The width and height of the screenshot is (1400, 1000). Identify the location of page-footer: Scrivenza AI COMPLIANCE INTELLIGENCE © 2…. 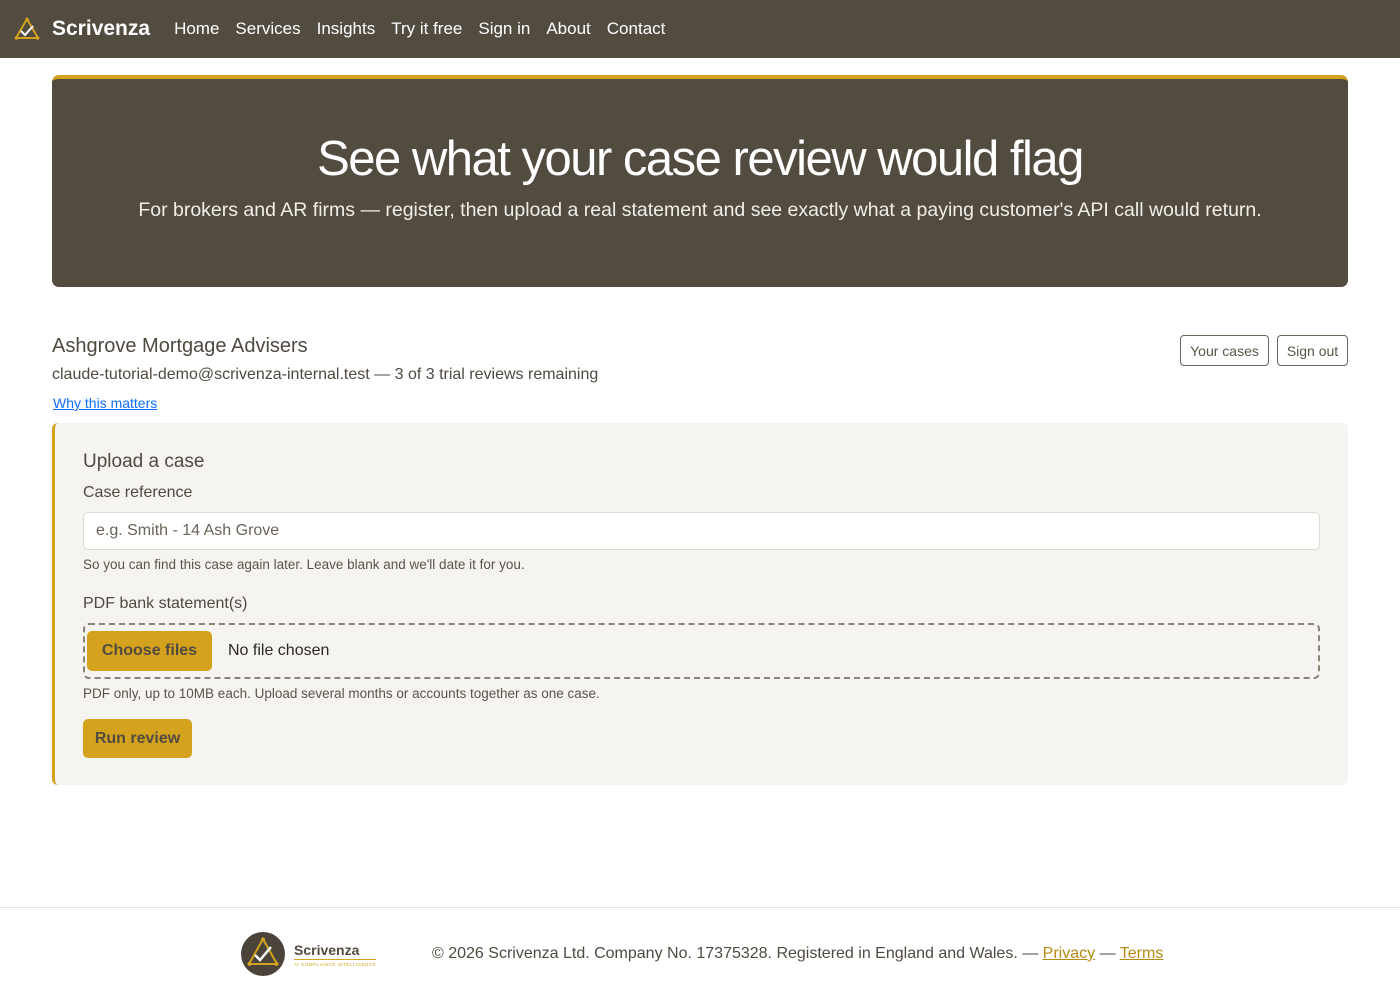
(700, 953).